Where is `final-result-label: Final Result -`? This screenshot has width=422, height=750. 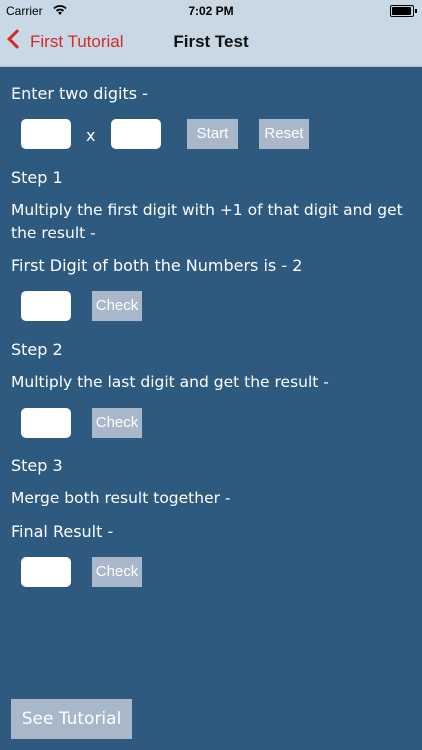
final-result-label: Final Result - is located at coordinates (62, 531).